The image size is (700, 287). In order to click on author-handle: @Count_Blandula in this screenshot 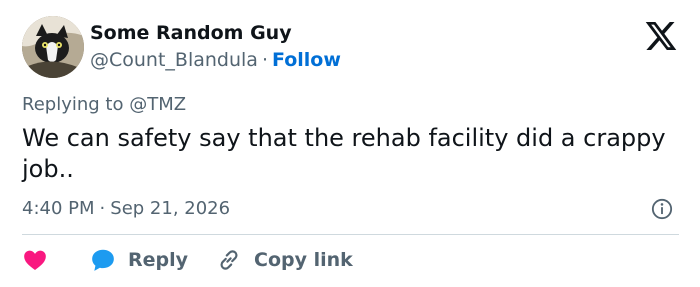, I will do `click(174, 60)`.